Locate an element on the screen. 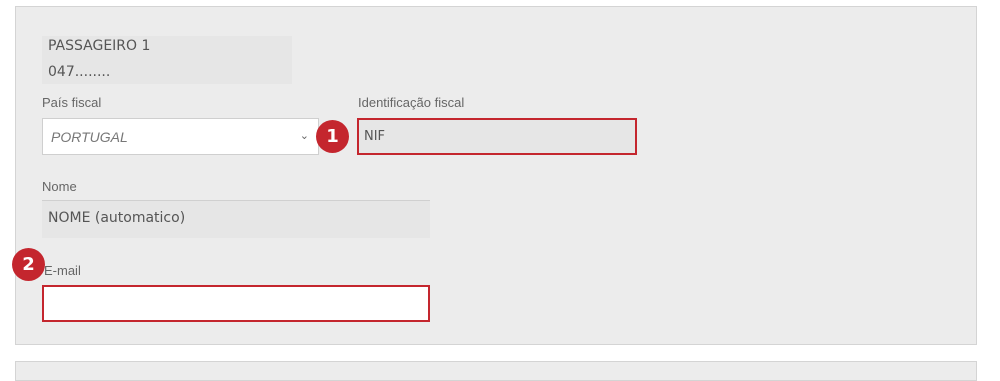 The width and height of the screenshot is (1000, 381). annotation-badge-2: 2 is located at coordinates (28, 264).